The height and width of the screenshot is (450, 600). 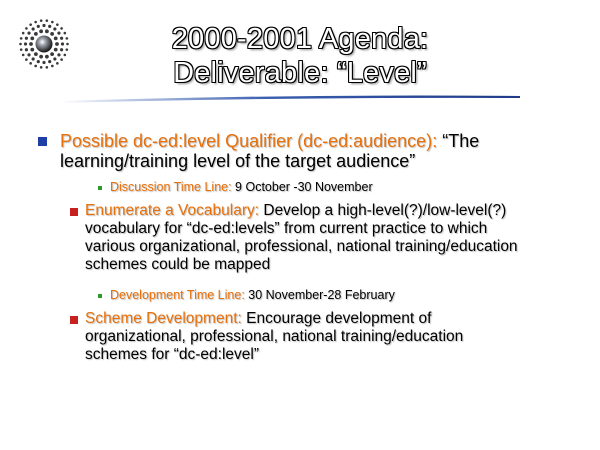 I want to click on bullet-text: Develop a high-level(?)/low-level(?), so click(x=383, y=210).